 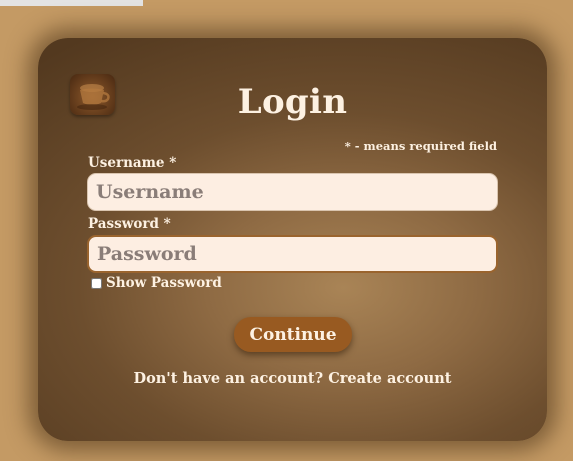 What do you see at coordinates (420, 146) in the screenshot?
I see `required-field-note: * - means required field` at bounding box center [420, 146].